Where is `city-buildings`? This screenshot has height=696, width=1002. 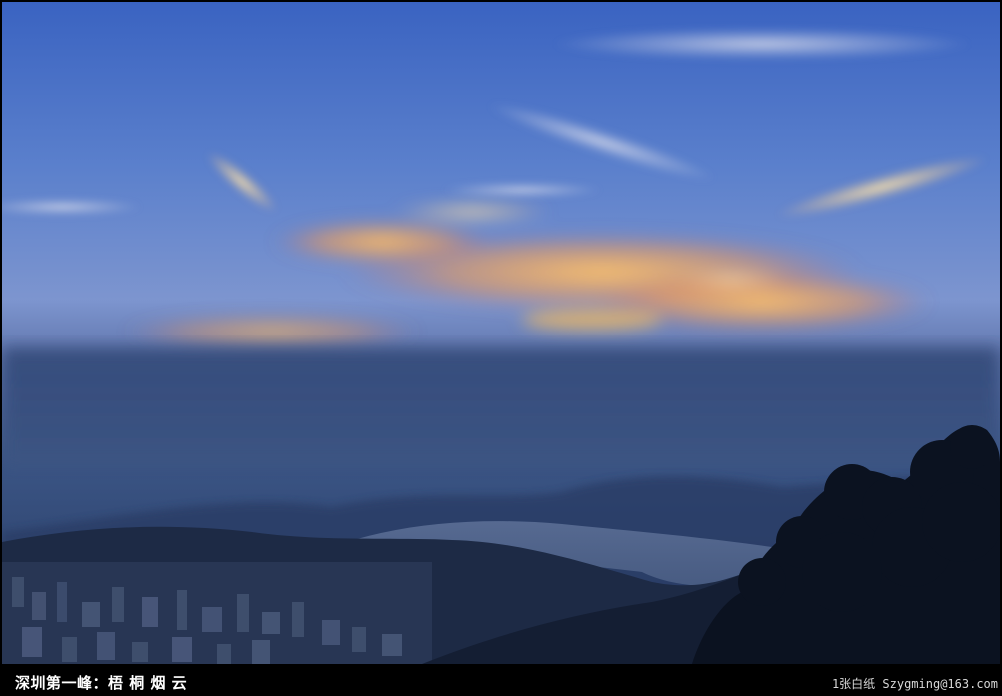
city-buildings is located at coordinates (217, 613).